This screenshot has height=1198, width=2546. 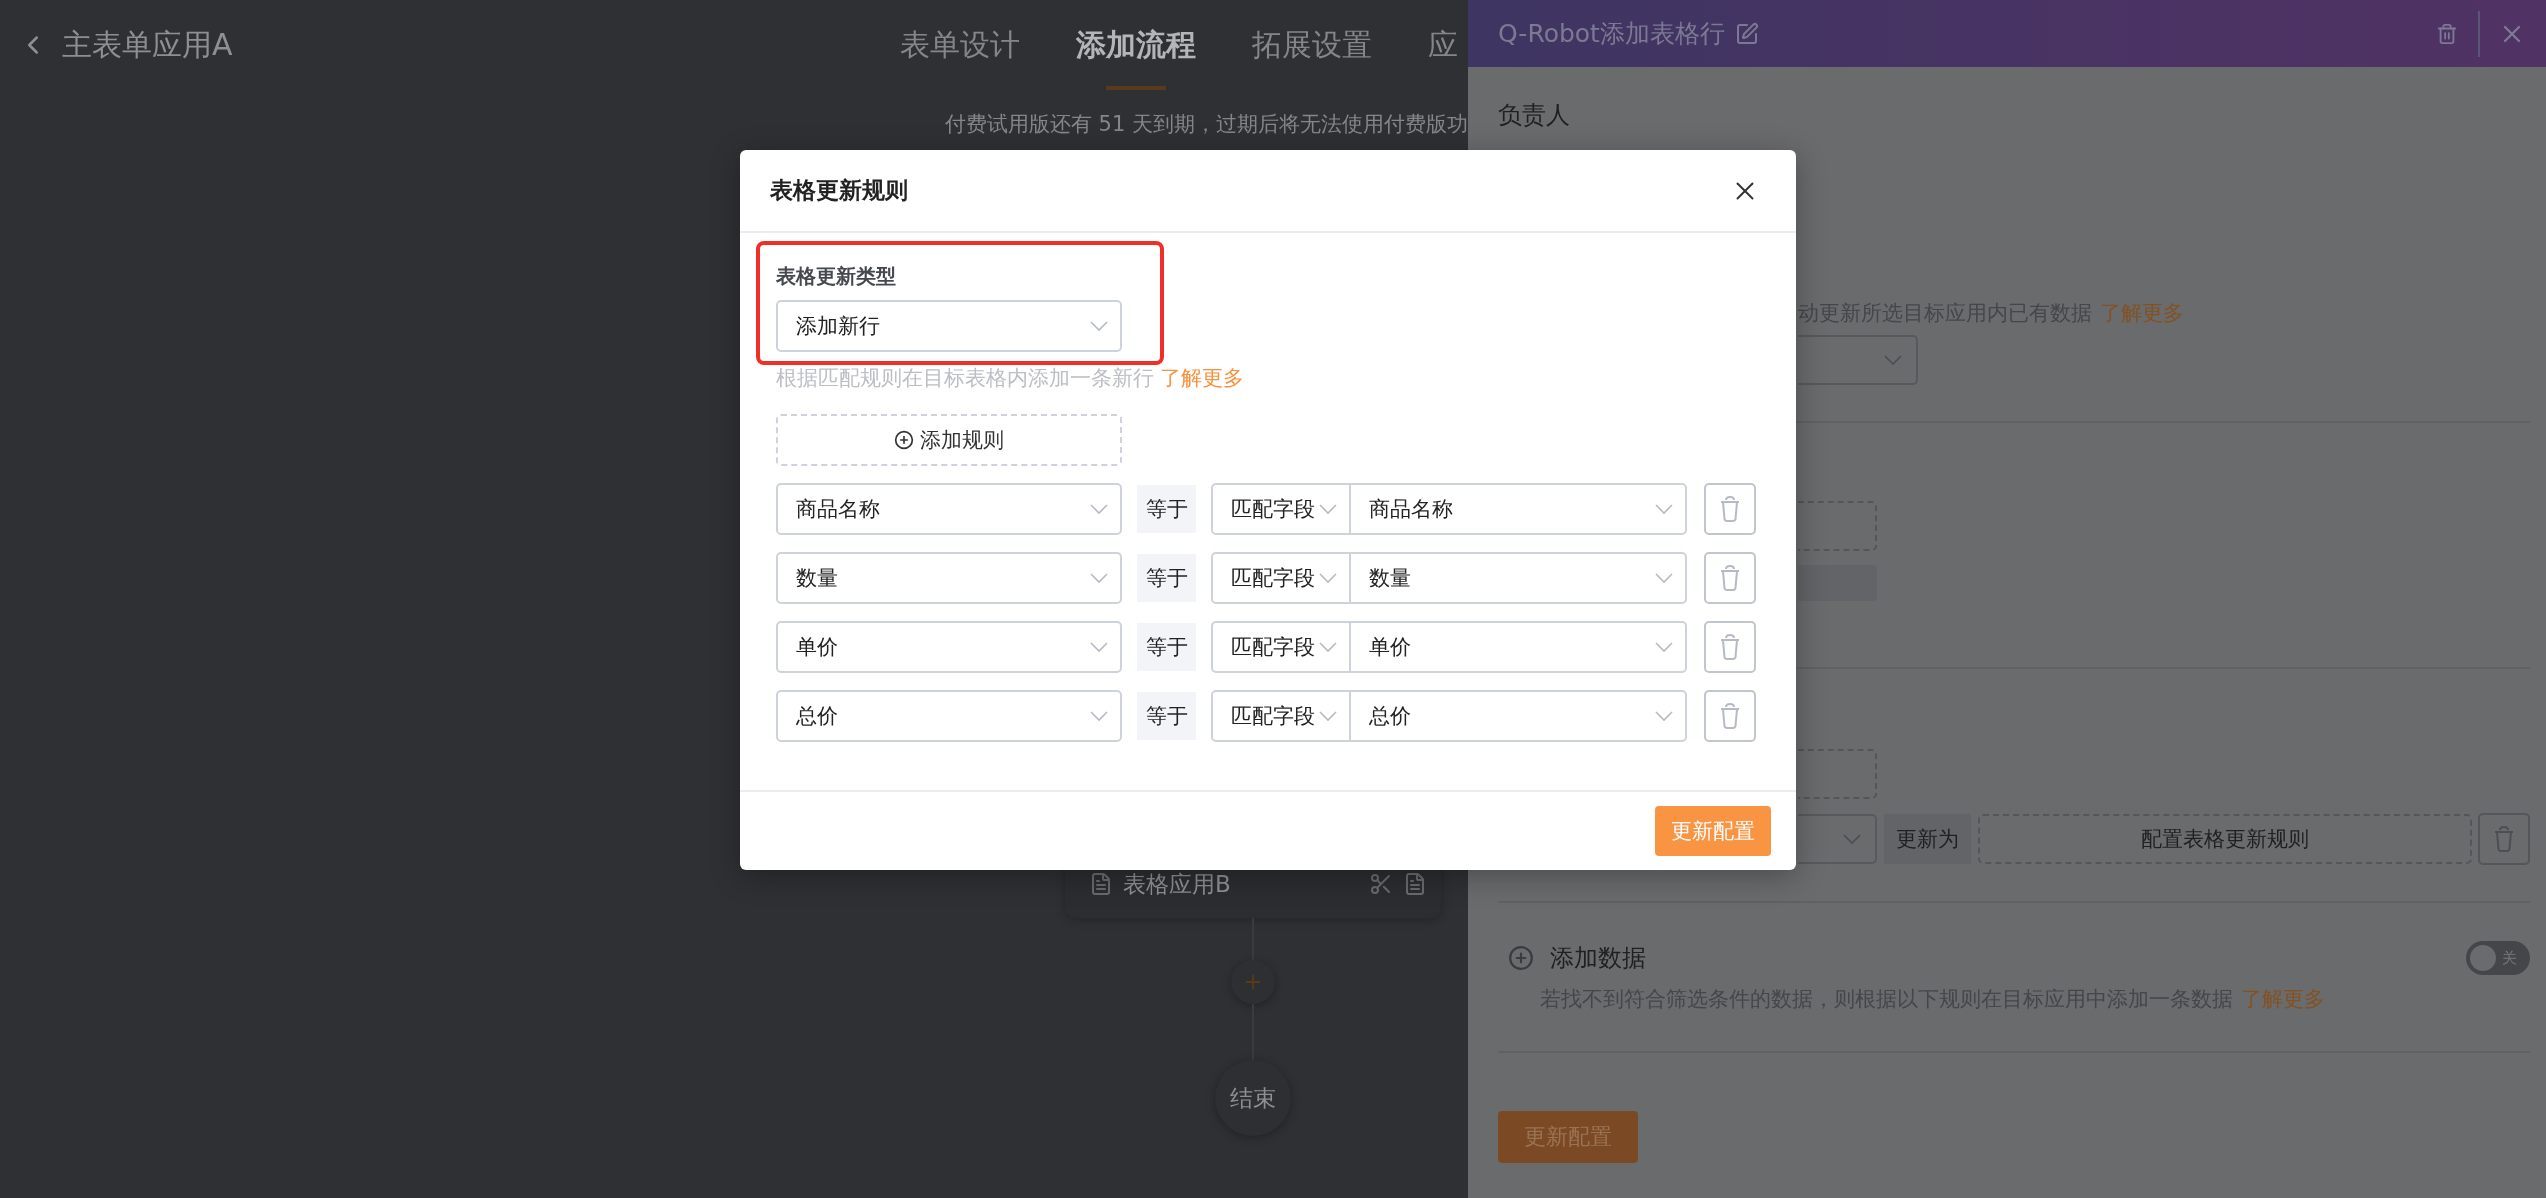 What do you see at coordinates (839, 190) in the screenshot?
I see `dialog-title: 表格更新规则` at bounding box center [839, 190].